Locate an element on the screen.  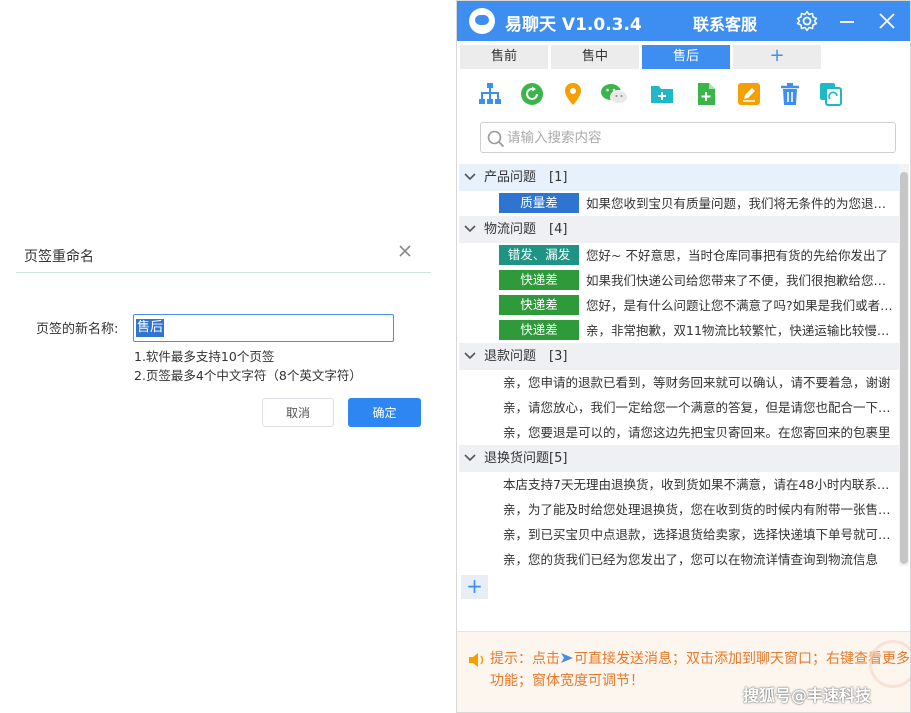
sitemap-icon is located at coordinates (490, 94).